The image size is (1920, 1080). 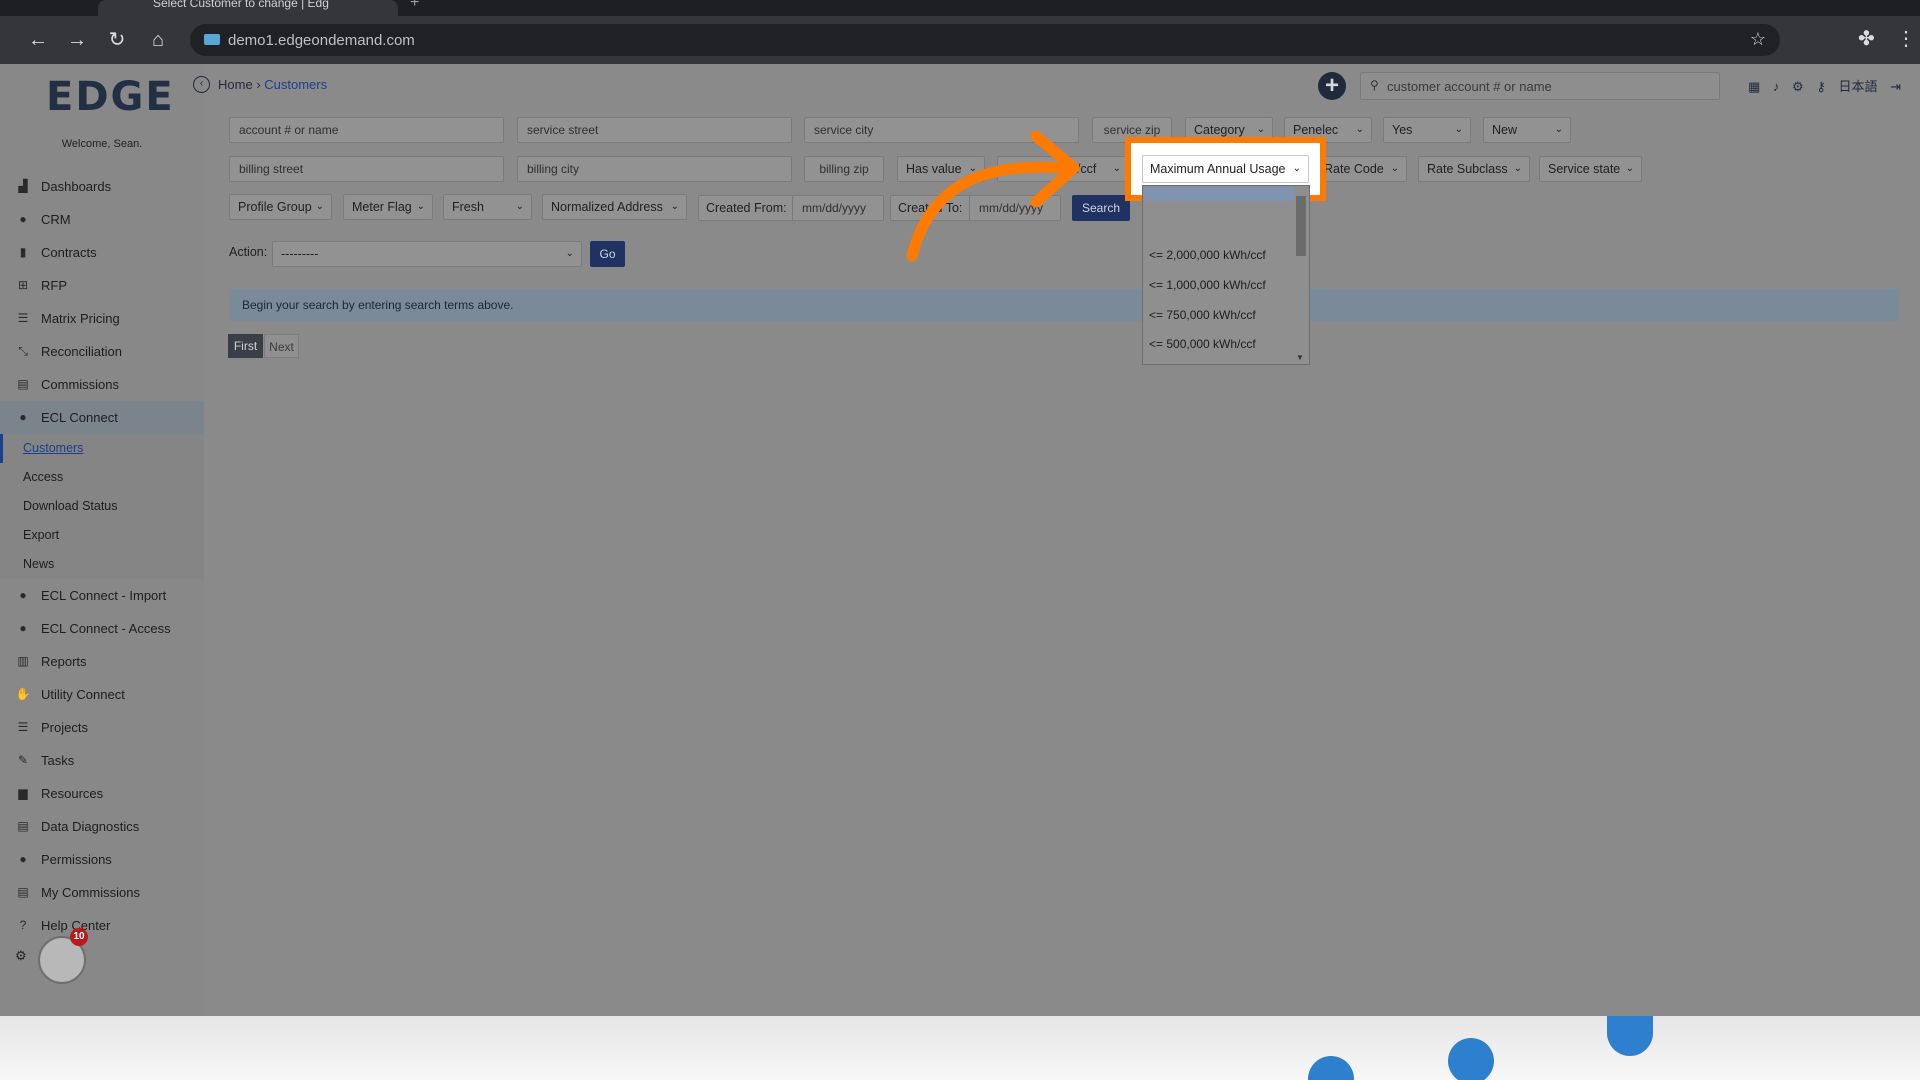 What do you see at coordinates (414, 6) in the screenshot?
I see `new-tab-icon: +` at bounding box center [414, 6].